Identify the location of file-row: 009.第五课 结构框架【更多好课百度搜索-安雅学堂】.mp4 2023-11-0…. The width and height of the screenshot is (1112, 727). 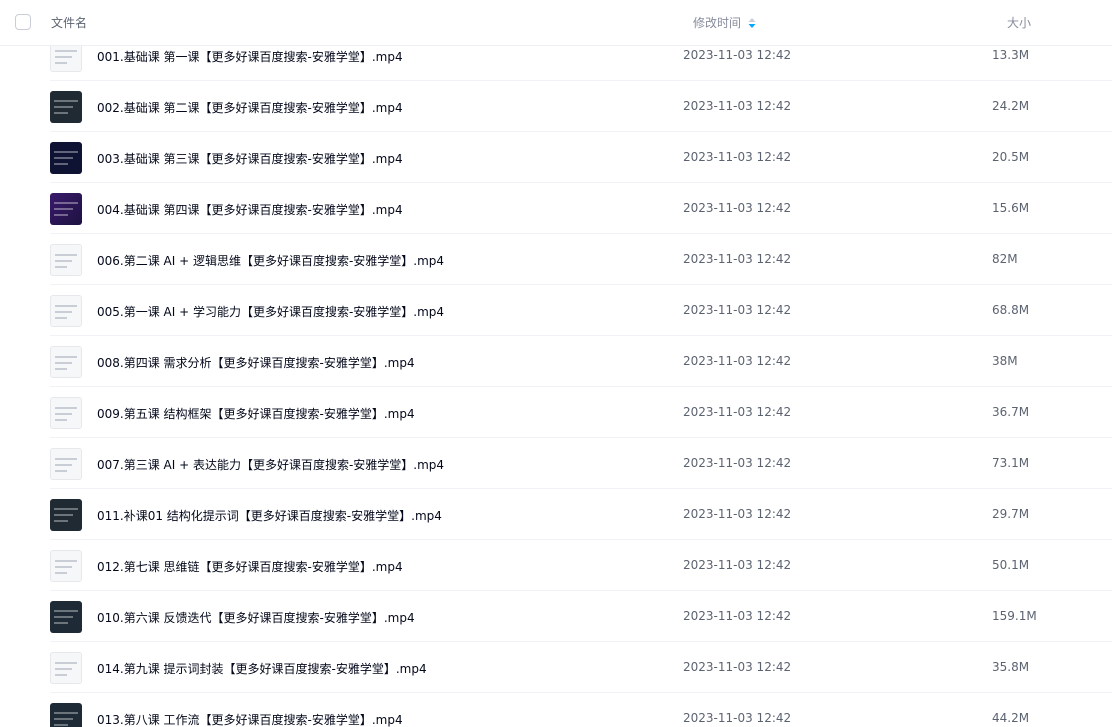
(556, 412).